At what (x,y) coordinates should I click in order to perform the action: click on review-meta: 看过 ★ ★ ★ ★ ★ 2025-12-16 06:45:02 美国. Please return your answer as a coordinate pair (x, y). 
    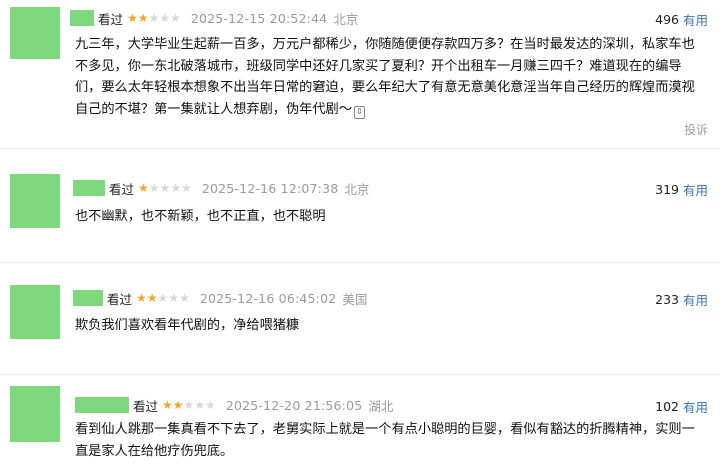
    Looking at the image, I should click on (220, 298).